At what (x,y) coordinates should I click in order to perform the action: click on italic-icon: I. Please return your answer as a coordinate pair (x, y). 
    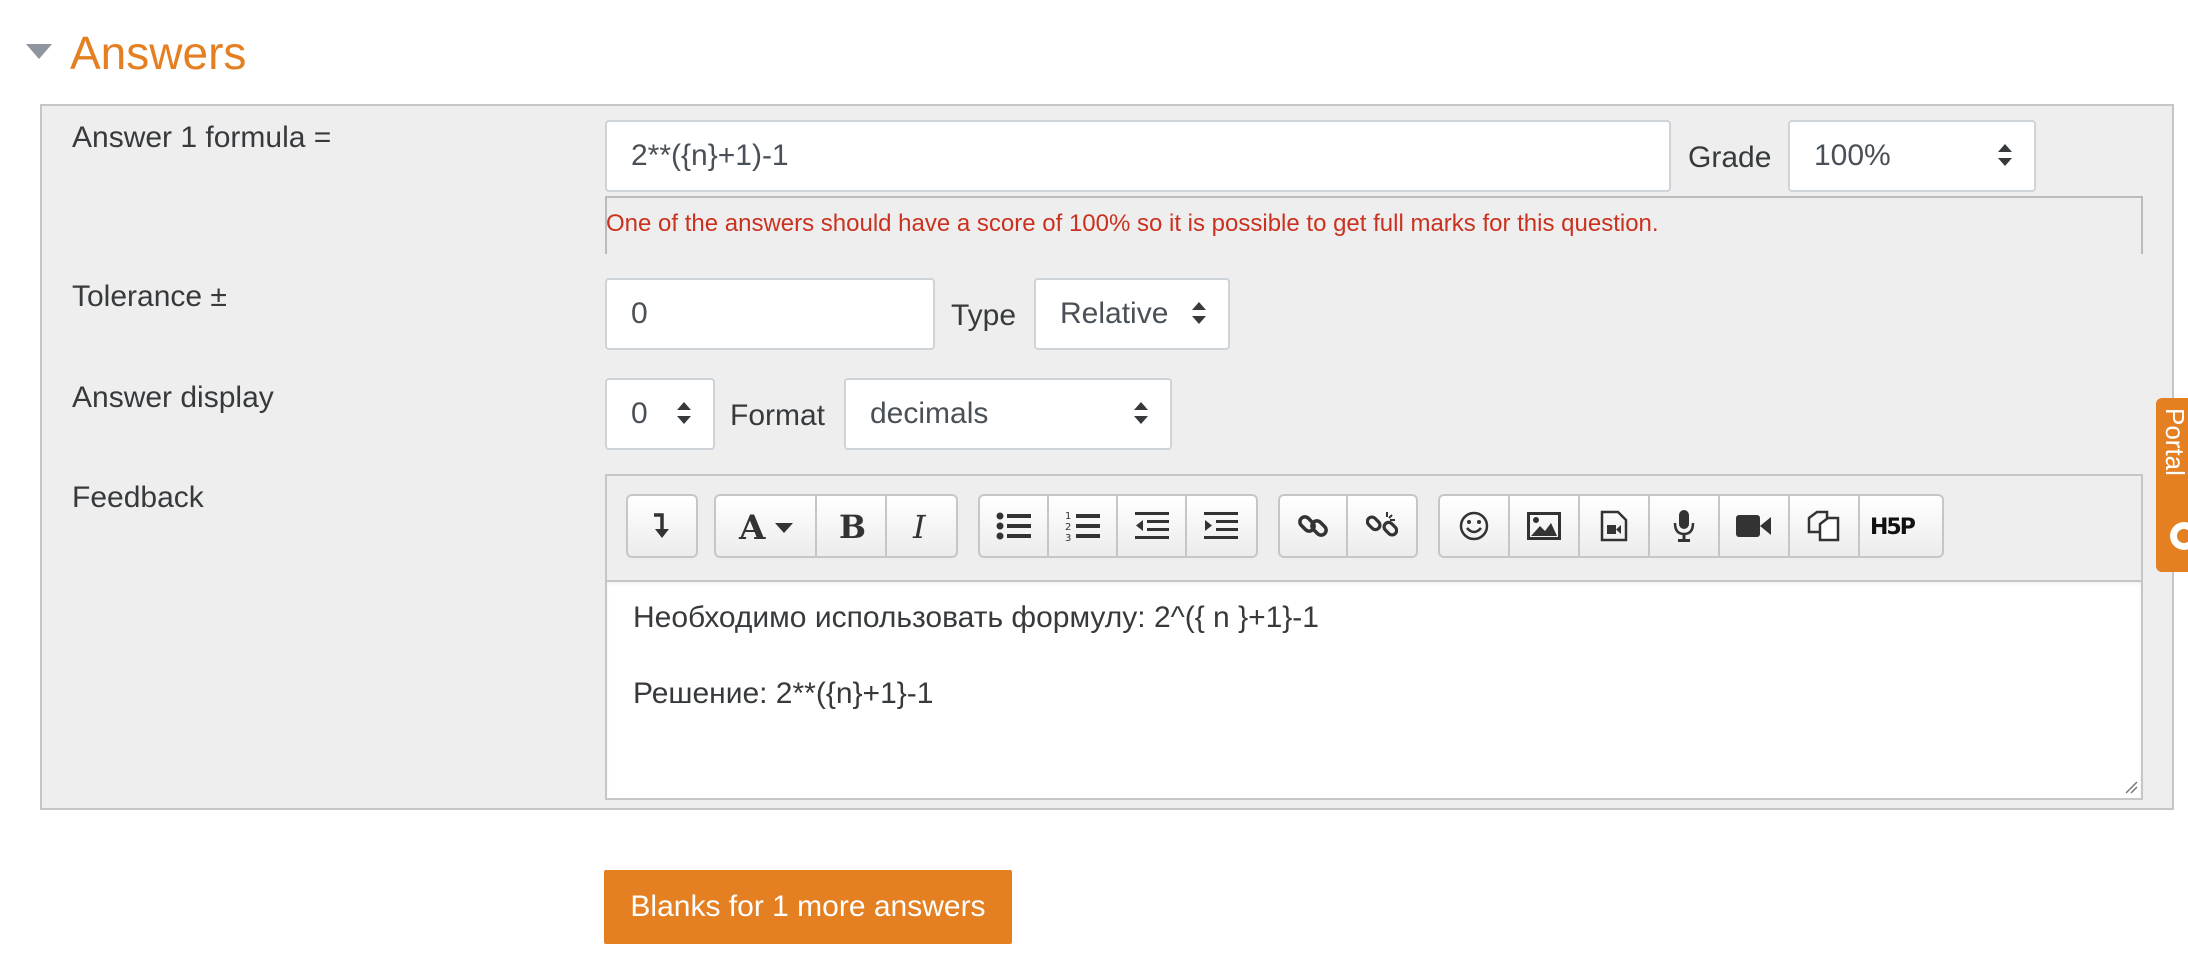
    Looking at the image, I should click on (919, 526).